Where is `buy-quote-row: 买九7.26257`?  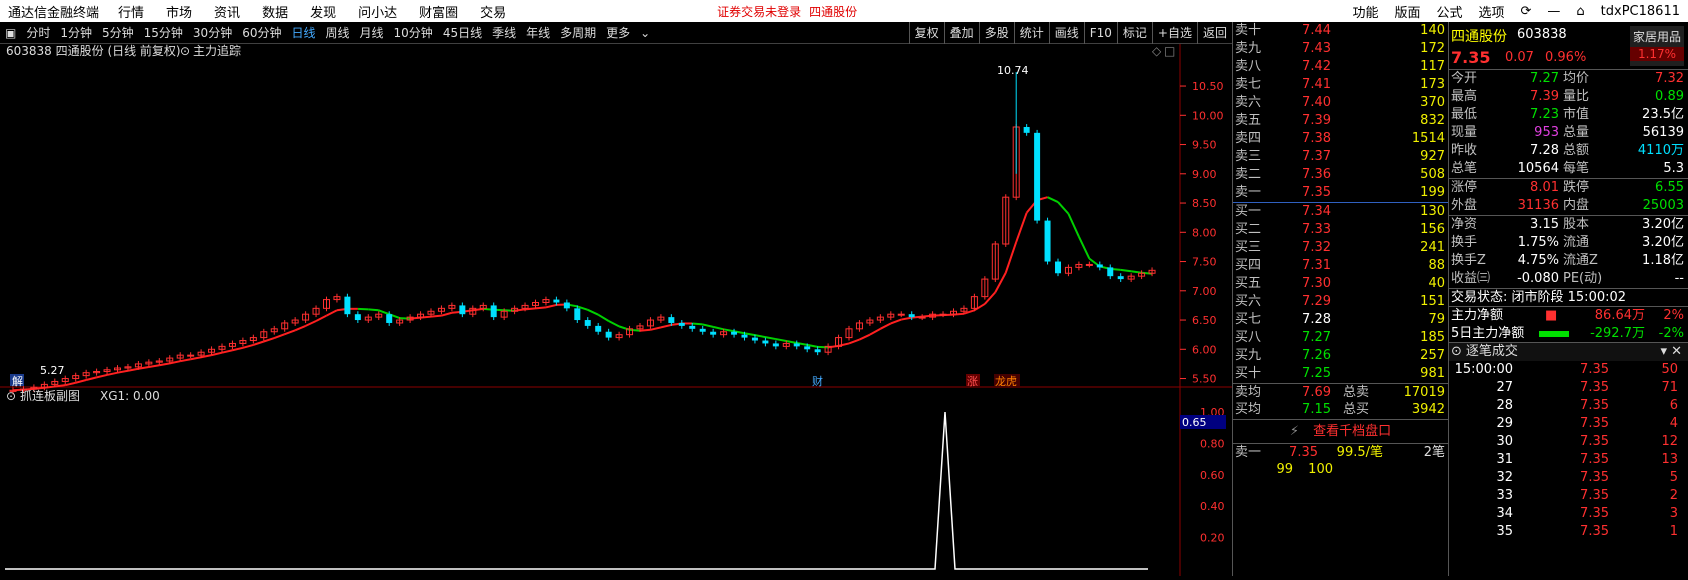 buy-quote-row: 买九7.26257 is located at coordinates (1340, 356).